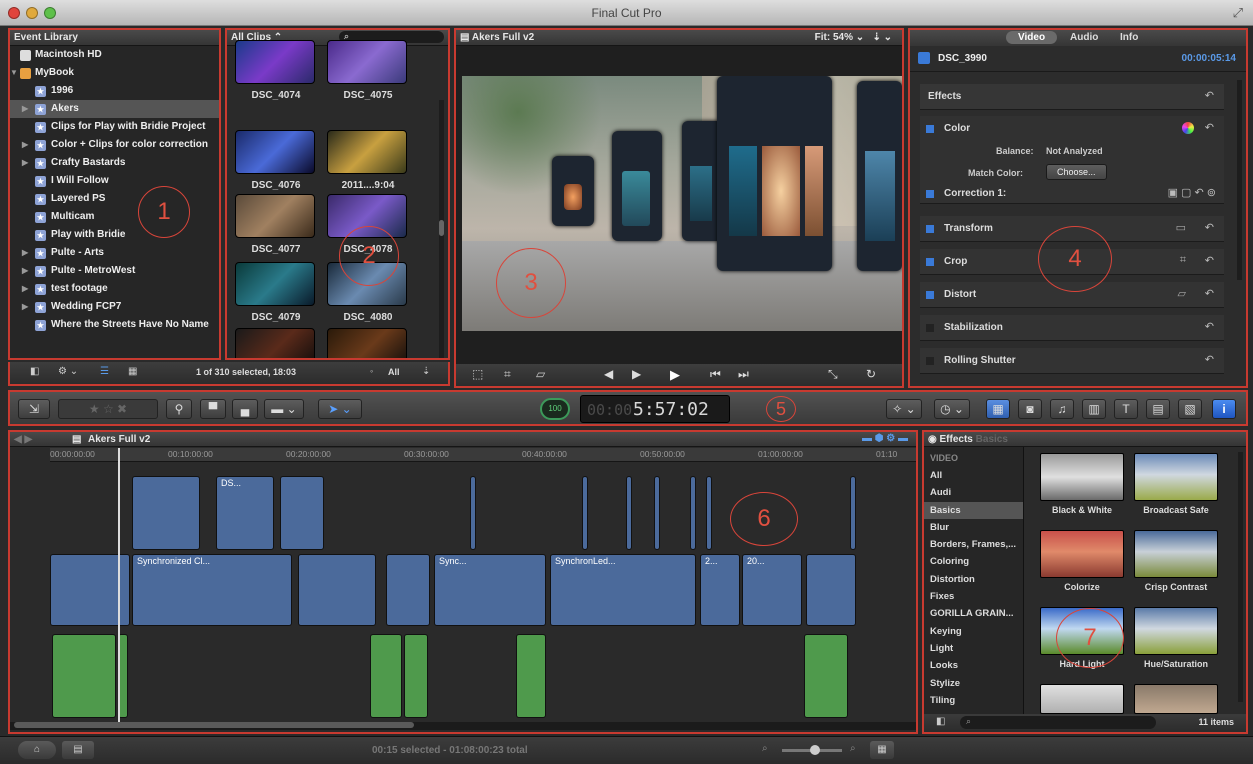 This screenshot has width=1253, height=764. Describe the element at coordinates (973, 527) in the screenshot. I see `effects-category-item: Blur` at that location.